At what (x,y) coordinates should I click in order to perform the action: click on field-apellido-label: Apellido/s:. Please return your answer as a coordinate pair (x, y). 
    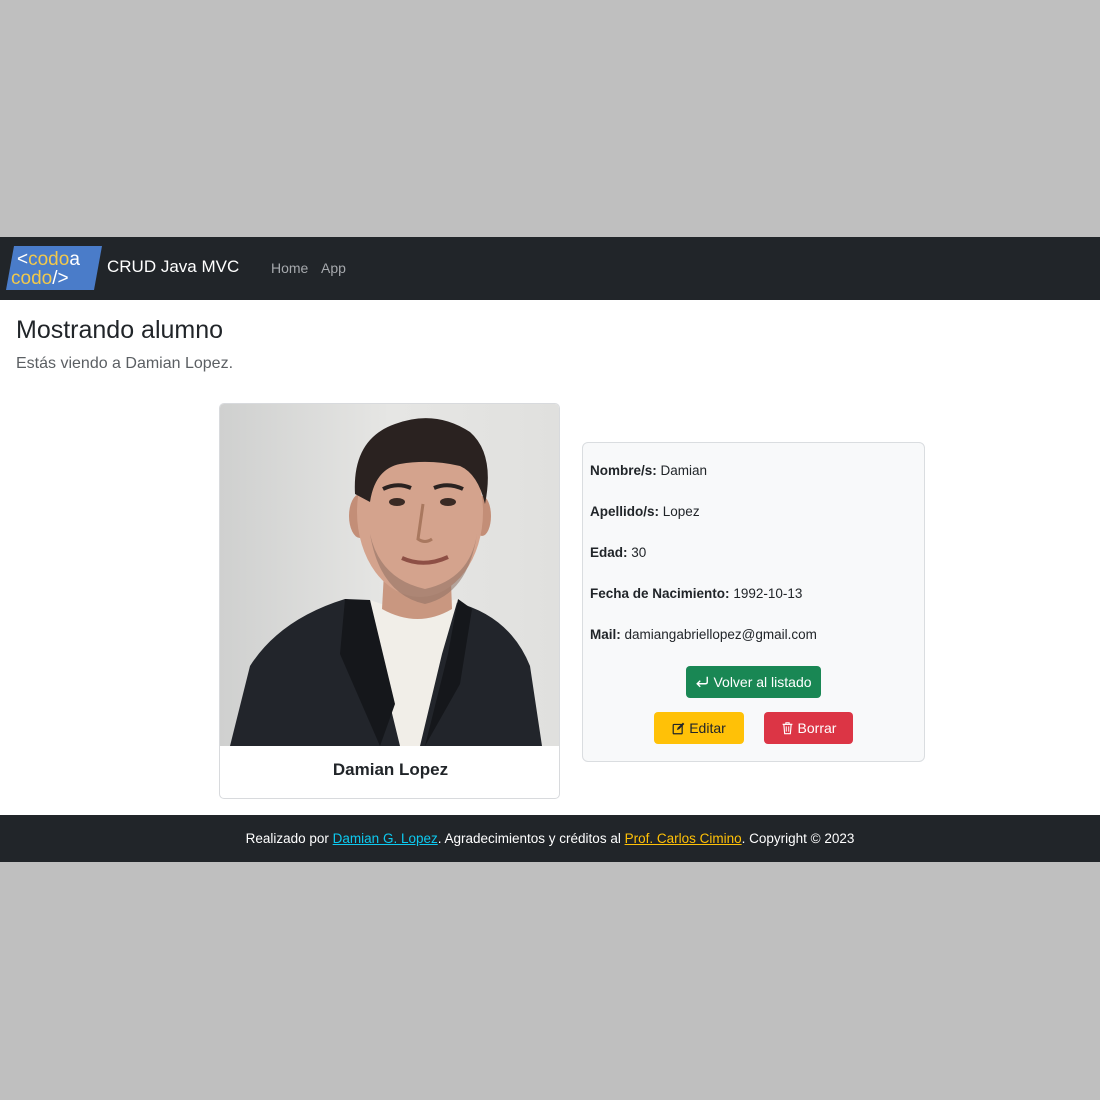
    Looking at the image, I should click on (625, 511).